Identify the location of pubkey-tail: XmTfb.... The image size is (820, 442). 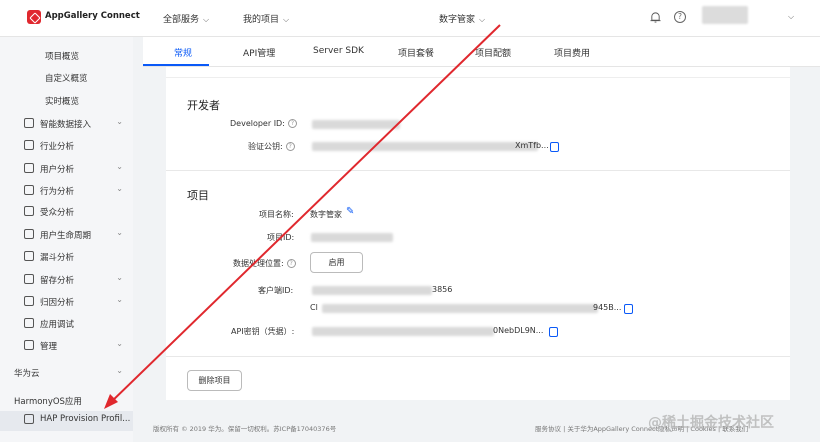
(532, 145).